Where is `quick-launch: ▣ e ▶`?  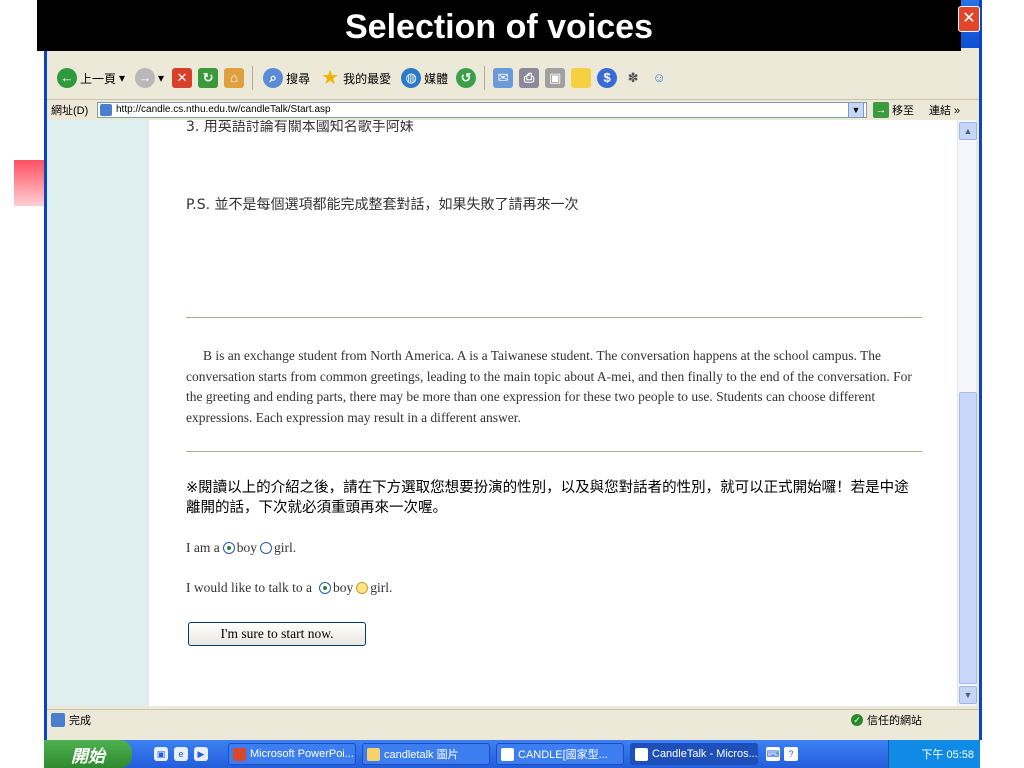 quick-launch: ▣ e ▶ is located at coordinates (181, 754).